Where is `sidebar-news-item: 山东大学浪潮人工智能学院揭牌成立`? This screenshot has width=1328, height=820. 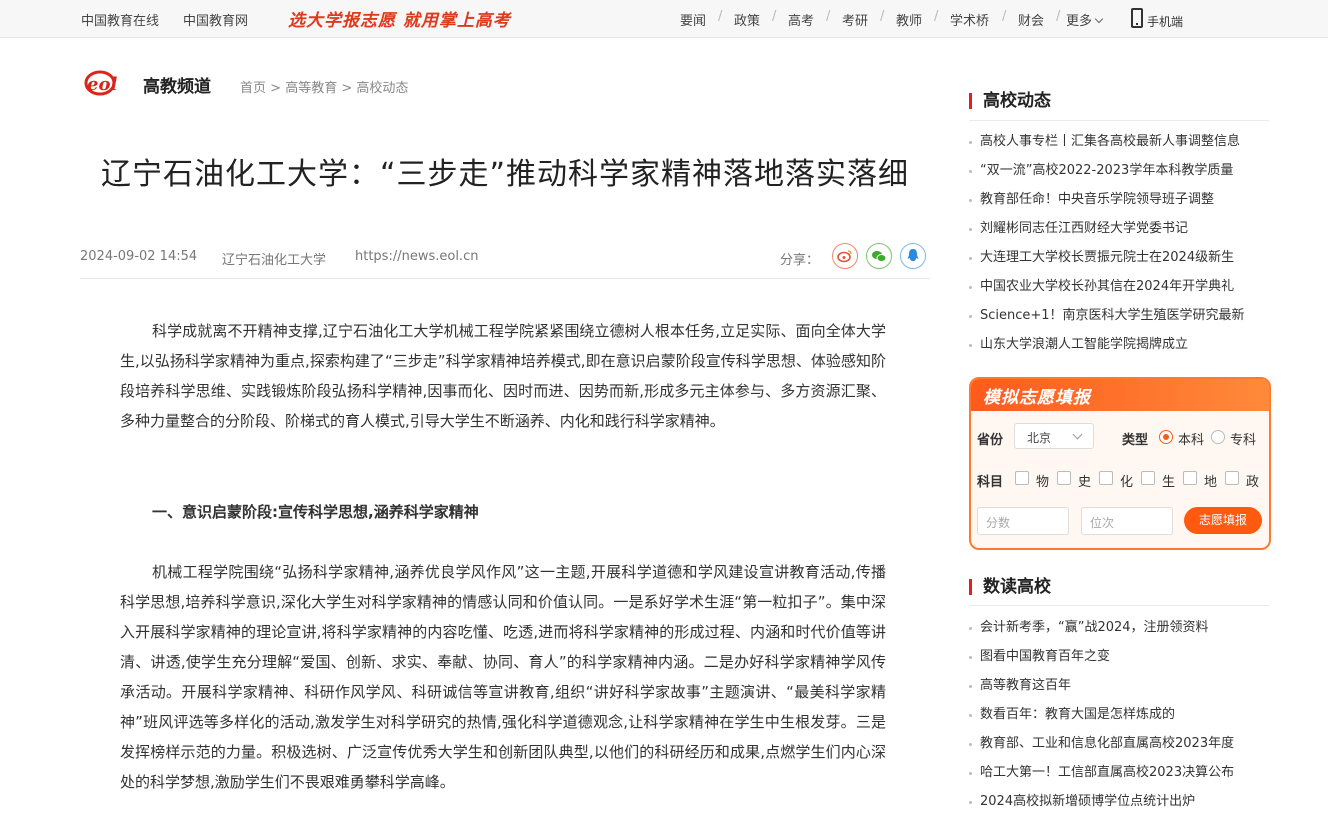
sidebar-news-item: 山东大学浪潮人工智能学院揭牌成立 is located at coordinates (1119, 345).